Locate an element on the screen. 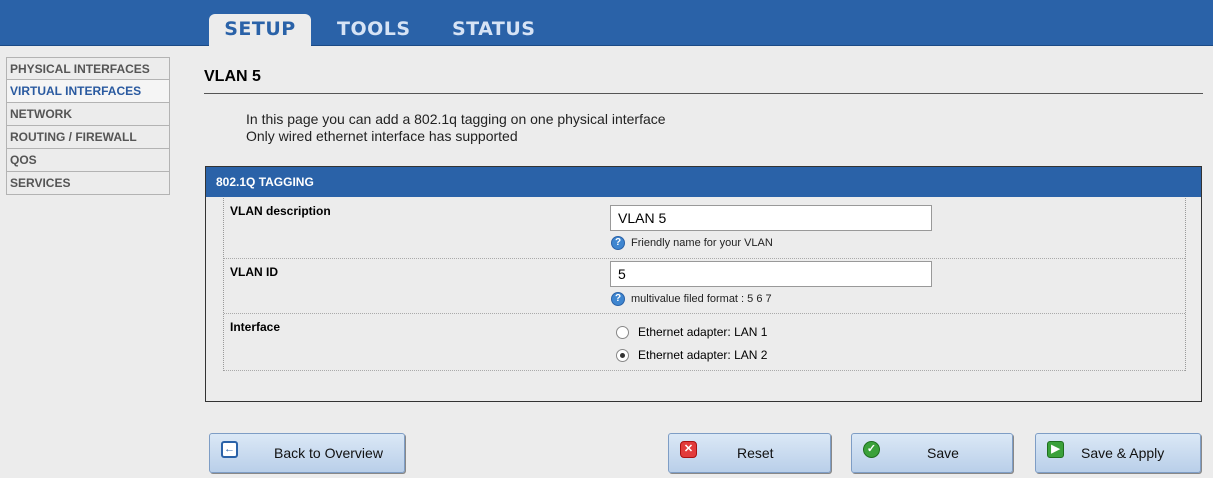 Image resolution: width=1213 pixels, height=478 pixels. reset-x-icon: ✕ is located at coordinates (688, 449).